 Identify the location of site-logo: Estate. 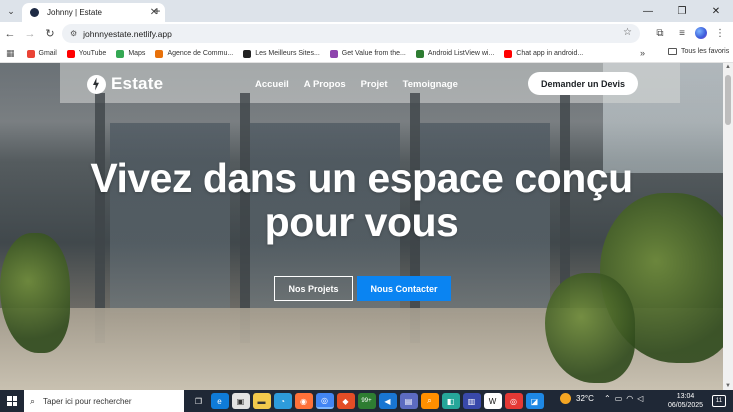
(125, 84).